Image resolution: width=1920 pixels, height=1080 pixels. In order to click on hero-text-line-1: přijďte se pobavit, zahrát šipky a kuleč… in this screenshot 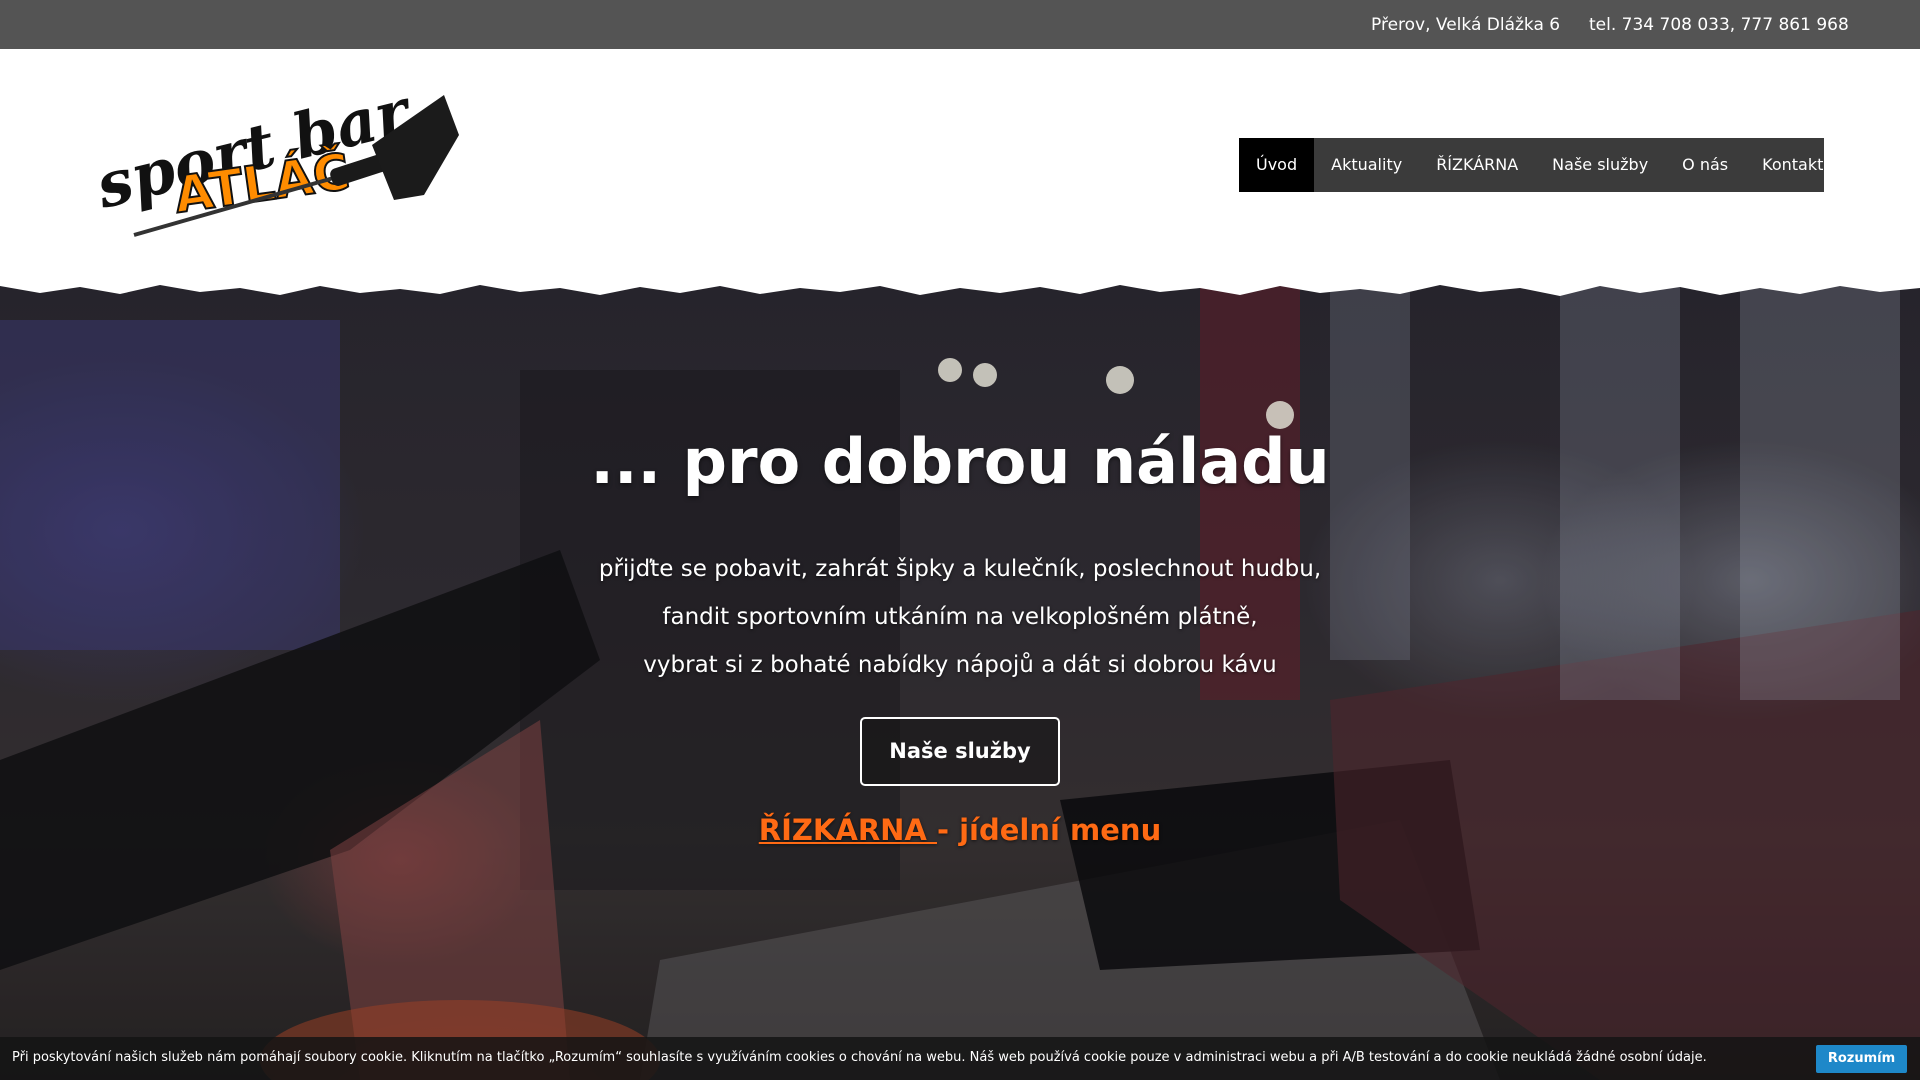, I will do `click(960, 569)`.